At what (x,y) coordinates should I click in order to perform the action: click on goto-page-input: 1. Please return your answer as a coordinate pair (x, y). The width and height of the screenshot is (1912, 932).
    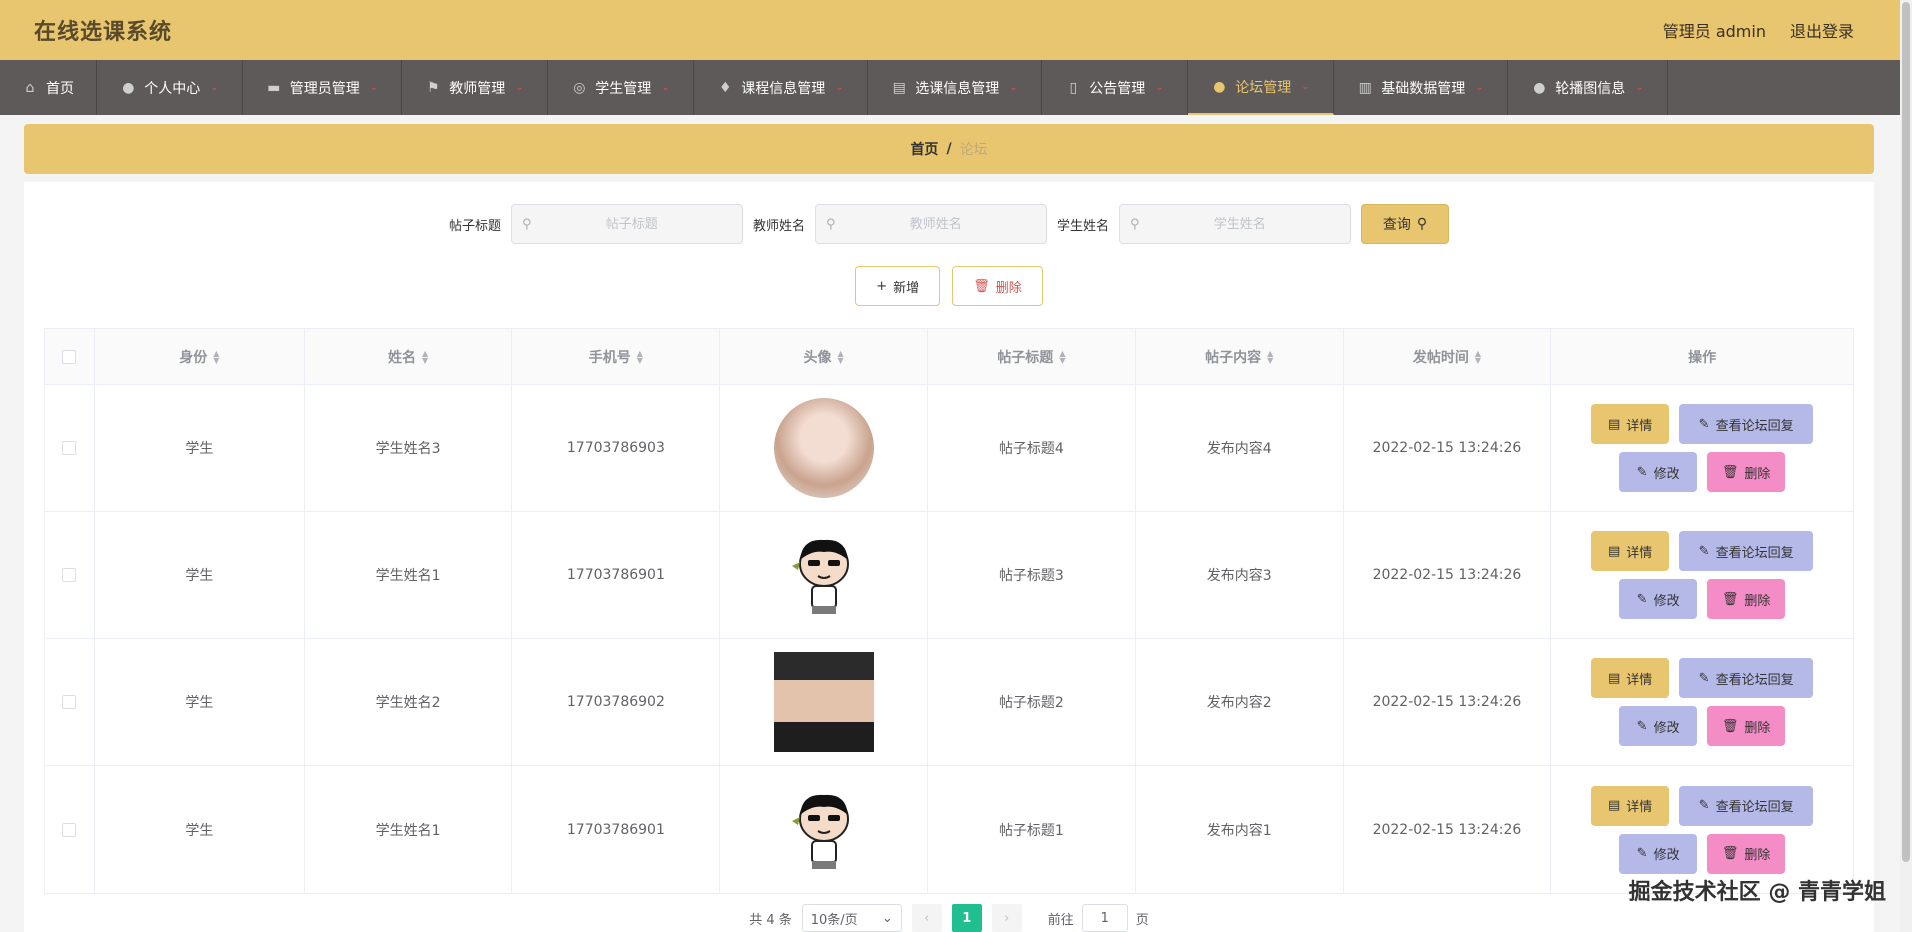
    Looking at the image, I should click on (1104, 918).